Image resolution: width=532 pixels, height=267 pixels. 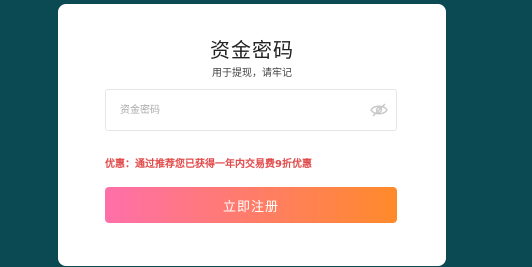 What do you see at coordinates (208, 164) in the screenshot?
I see `promo-notice: 优惠：通过推荐您已获得一年内交易费9折优惠` at bounding box center [208, 164].